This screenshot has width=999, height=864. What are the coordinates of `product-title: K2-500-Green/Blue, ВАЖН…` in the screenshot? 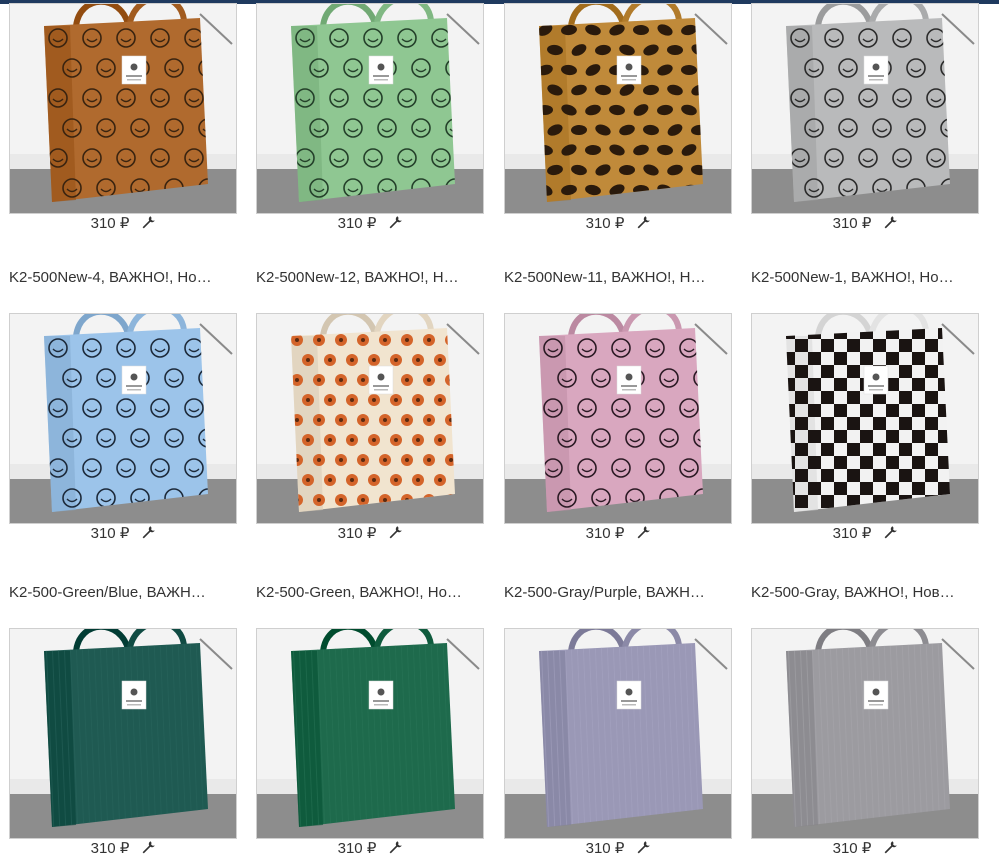 It's located at (123, 593).